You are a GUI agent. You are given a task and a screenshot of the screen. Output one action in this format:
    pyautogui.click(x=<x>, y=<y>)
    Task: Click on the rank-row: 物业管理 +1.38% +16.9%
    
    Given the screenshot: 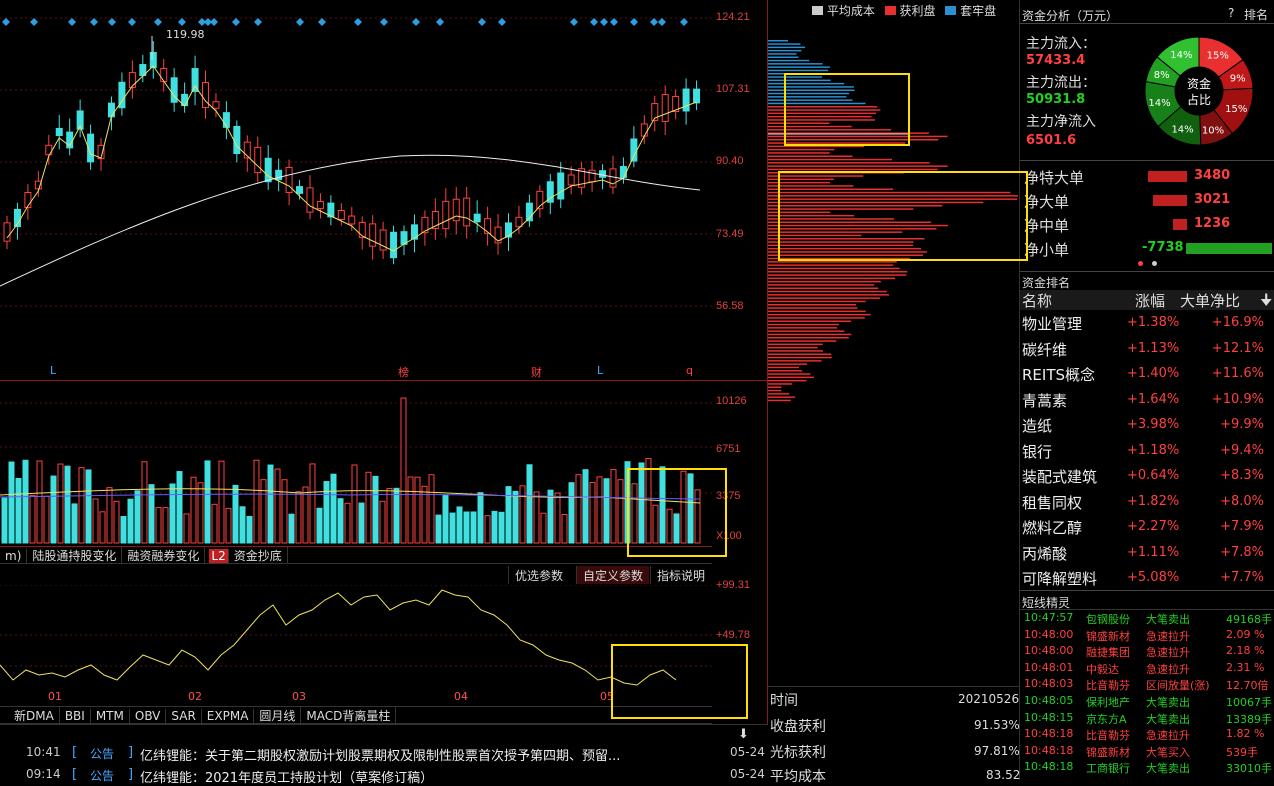 What is the action you would take?
    pyautogui.click(x=1146, y=325)
    